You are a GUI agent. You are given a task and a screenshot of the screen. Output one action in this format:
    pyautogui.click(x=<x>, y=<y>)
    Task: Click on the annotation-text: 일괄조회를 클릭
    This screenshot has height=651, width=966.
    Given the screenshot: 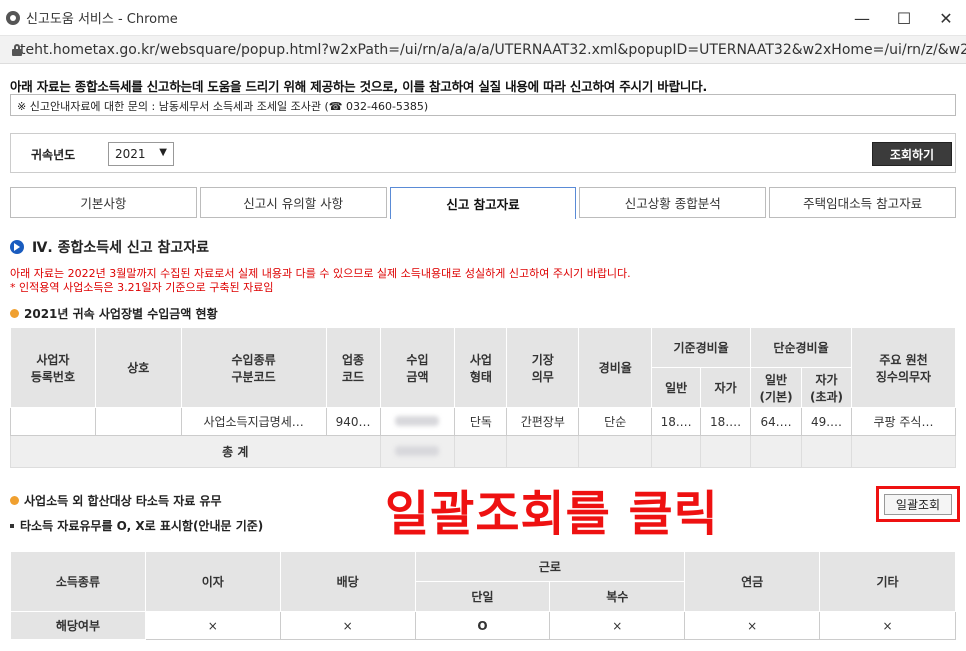 What is the action you would take?
    pyautogui.click(x=552, y=514)
    